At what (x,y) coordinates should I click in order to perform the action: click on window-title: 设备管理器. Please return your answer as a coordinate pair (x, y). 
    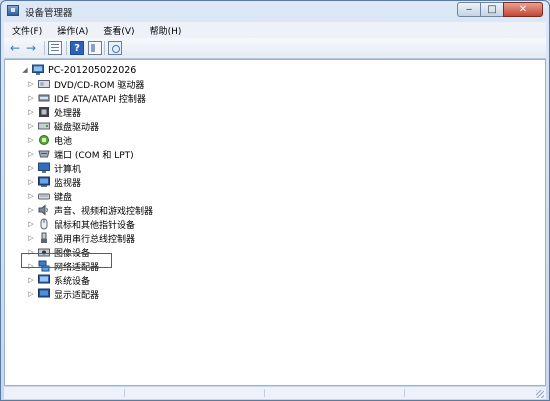
    Looking at the image, I should click on (49, 13).